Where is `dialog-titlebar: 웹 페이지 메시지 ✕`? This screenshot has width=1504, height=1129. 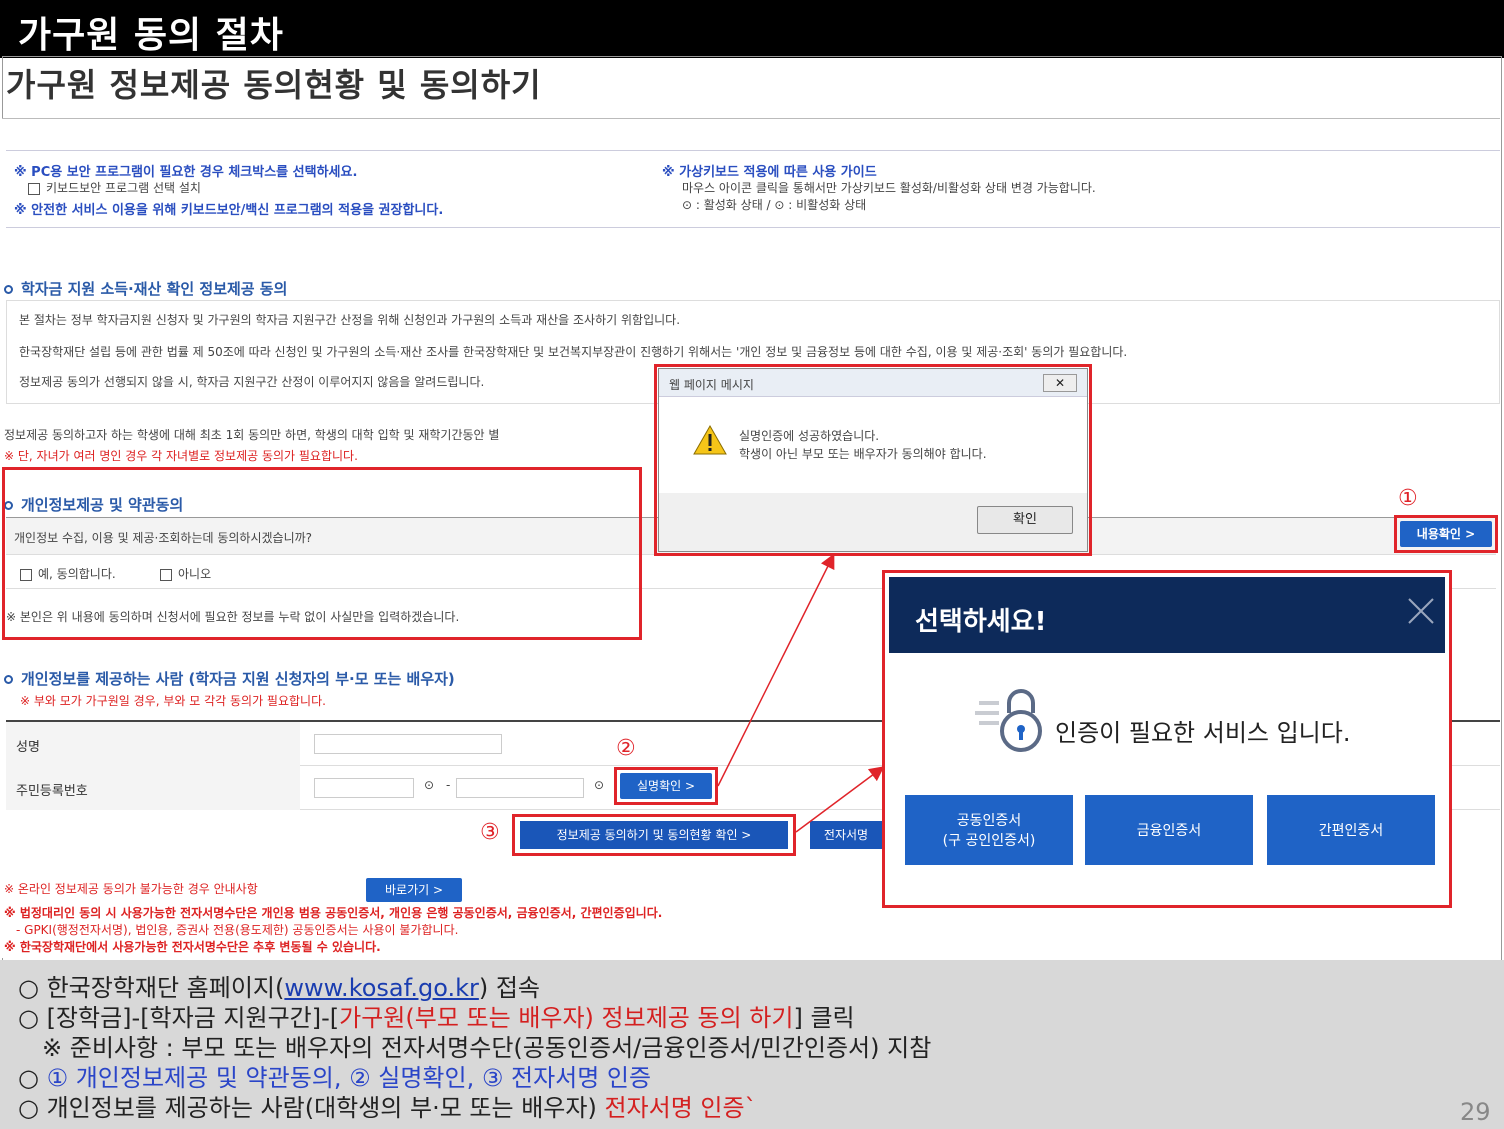 dialog-titlebar: 웹 페이지 메시지 ✕ is located at coordinates (873, 383).